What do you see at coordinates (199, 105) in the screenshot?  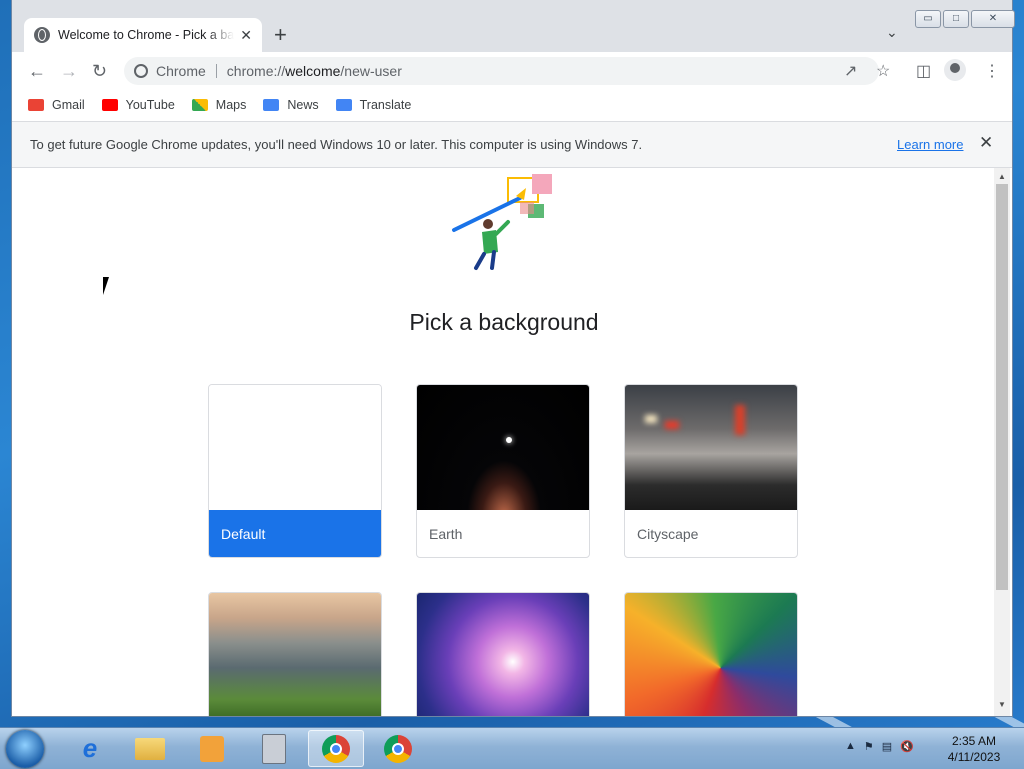 I see `maps-icon` at bounding box center [199, 105].